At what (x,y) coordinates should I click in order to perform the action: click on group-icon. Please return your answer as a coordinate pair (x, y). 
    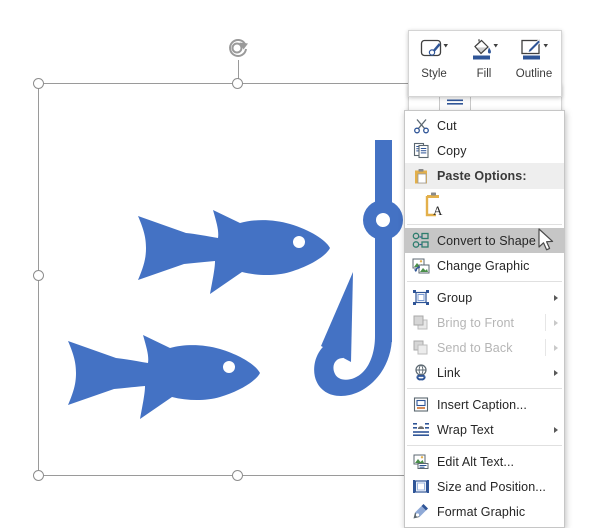
    Looking at the image, I should click on (421, 297).